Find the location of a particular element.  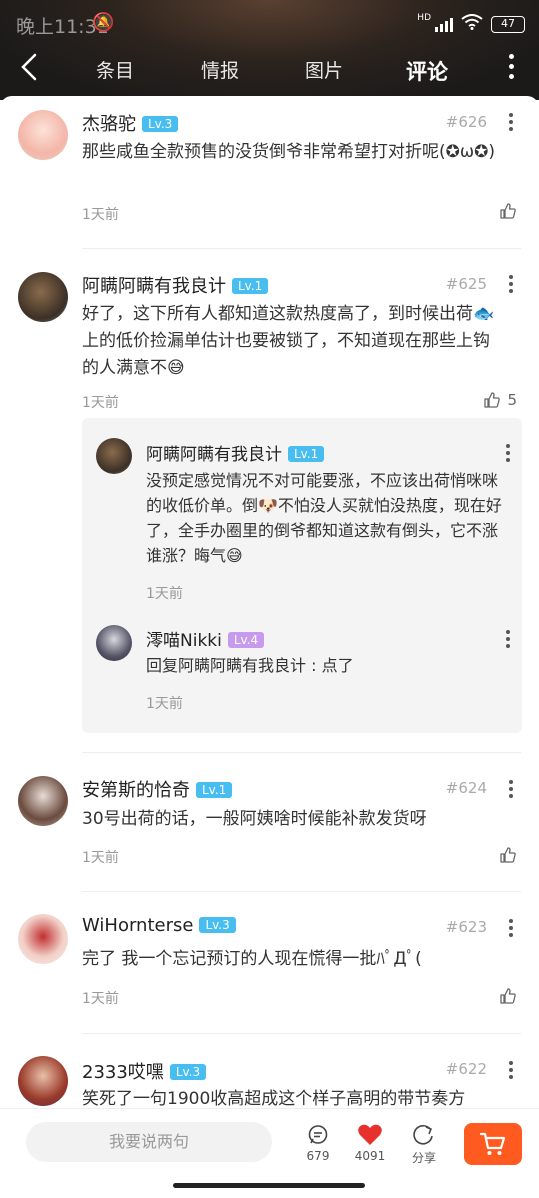

likes-count: 4091 is located at coordinates (370, 1156).